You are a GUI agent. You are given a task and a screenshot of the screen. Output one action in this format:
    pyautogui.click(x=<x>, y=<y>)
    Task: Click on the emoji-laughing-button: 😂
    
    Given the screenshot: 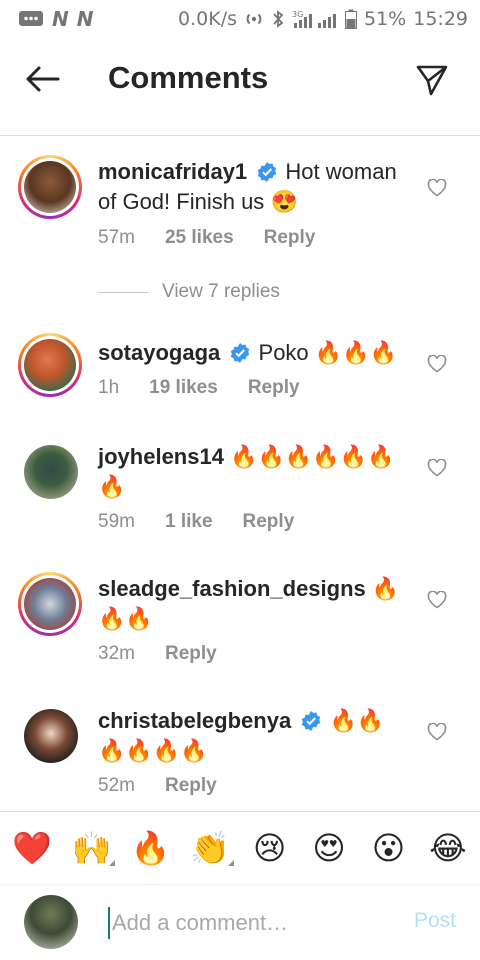 What is the action you would take?
    pyautogui.click(x=448, y=848)
    